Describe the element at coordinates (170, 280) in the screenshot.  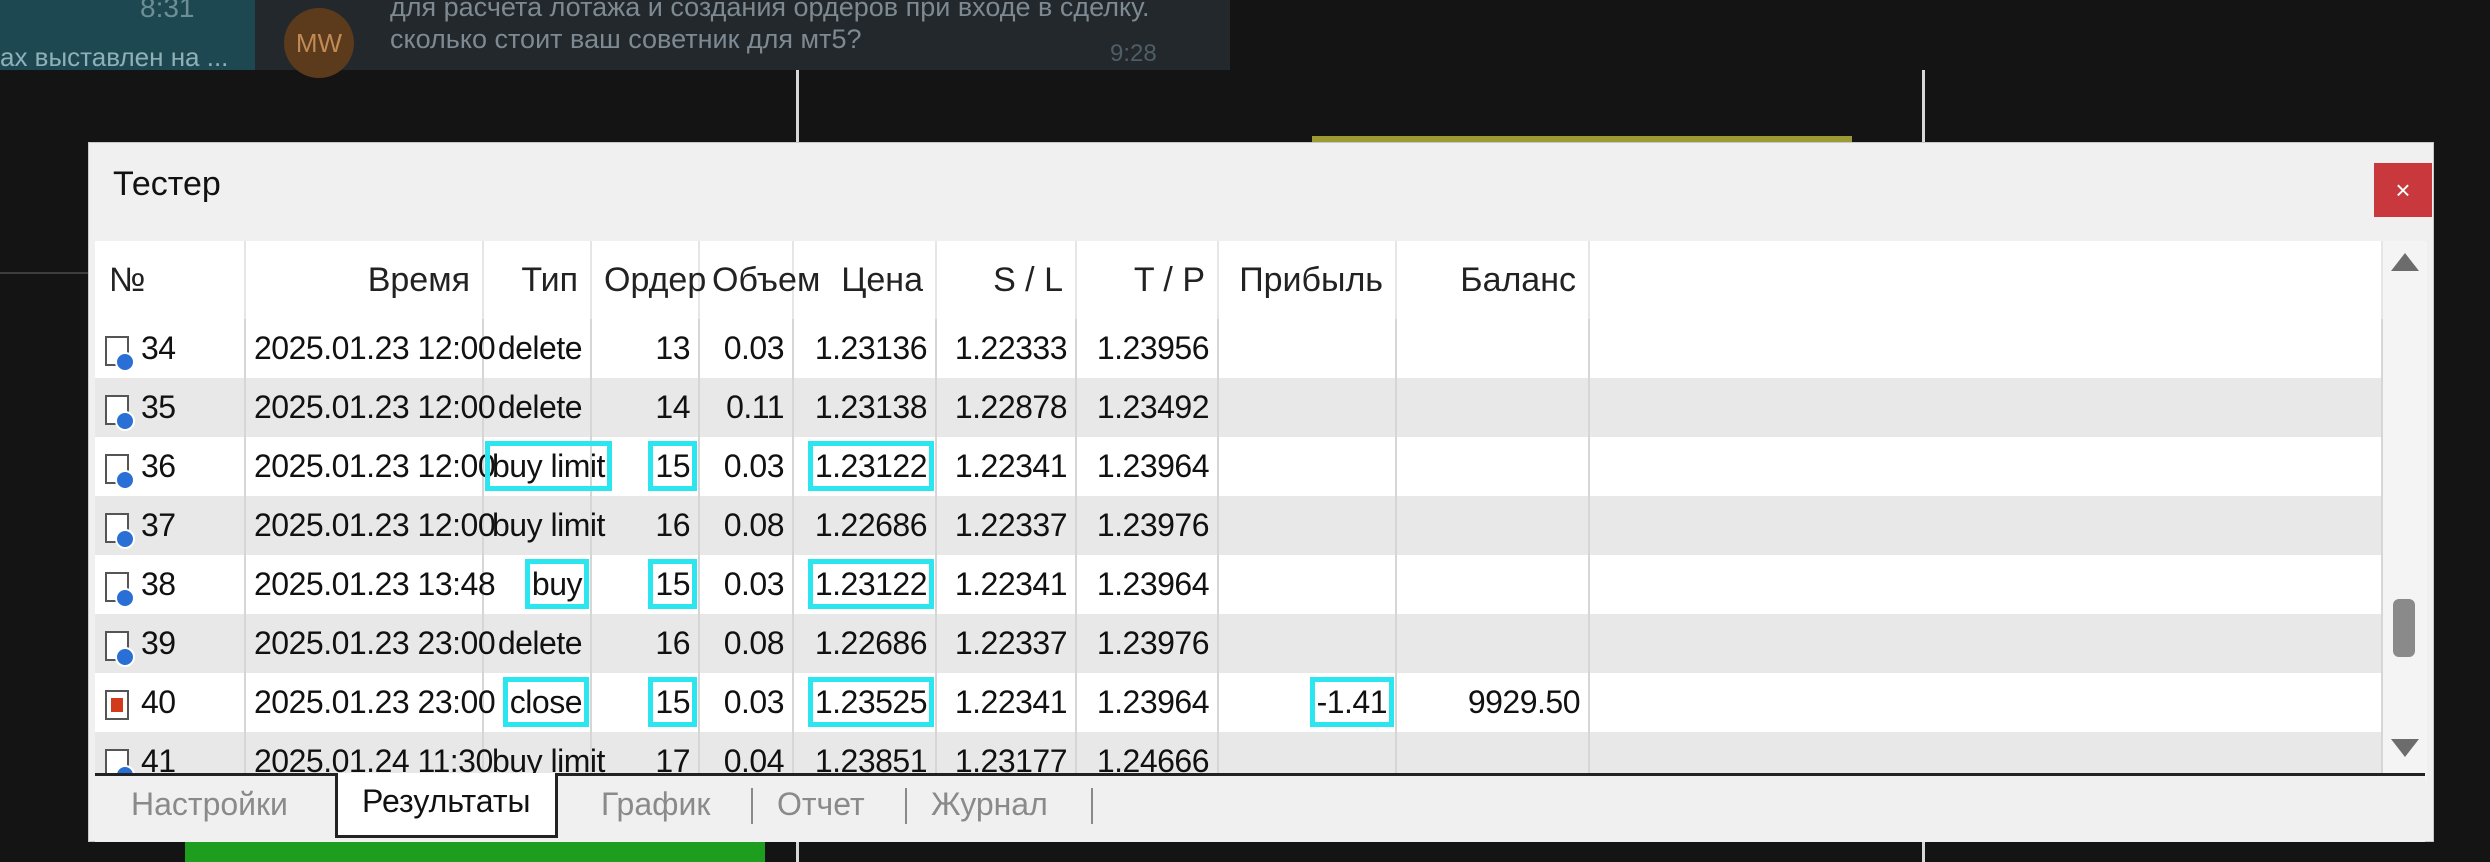
I see `col-header-number: №` at that location.